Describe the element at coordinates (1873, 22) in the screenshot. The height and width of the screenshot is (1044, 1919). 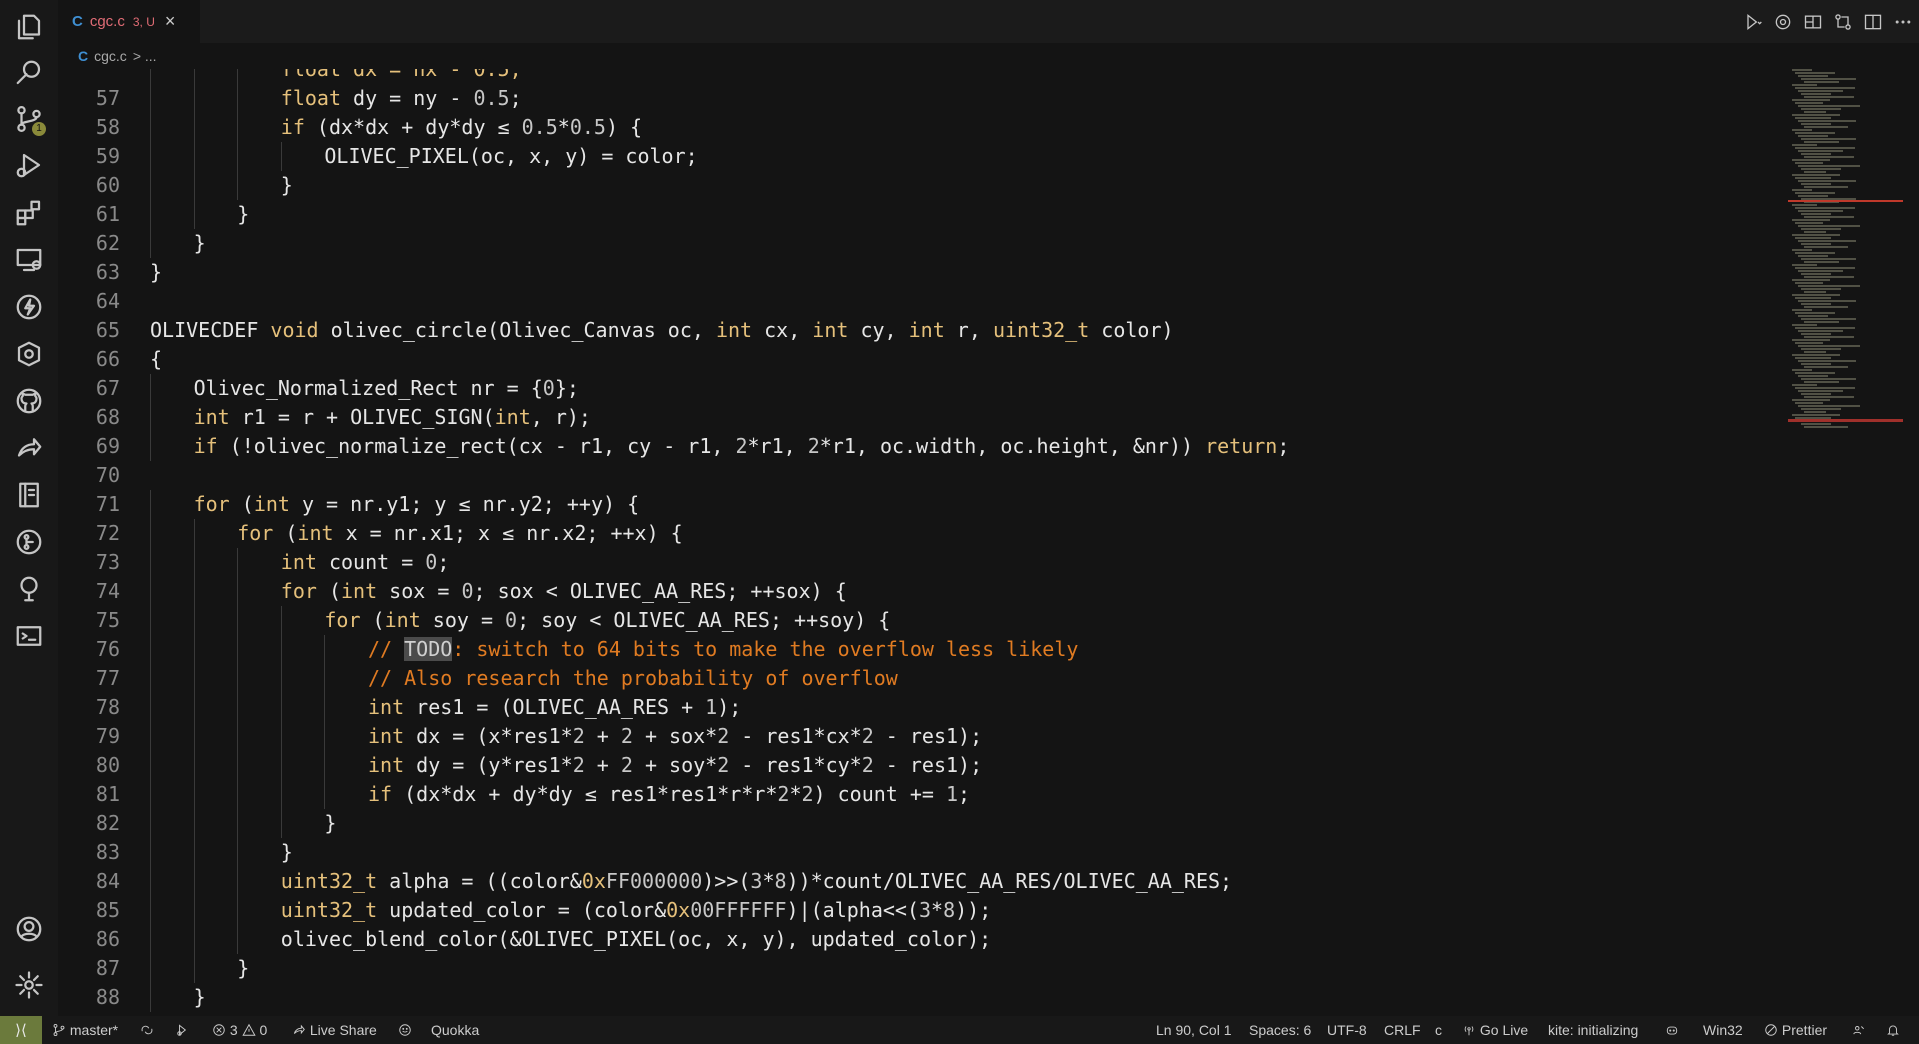
I see `split-editor-icon` at that location.